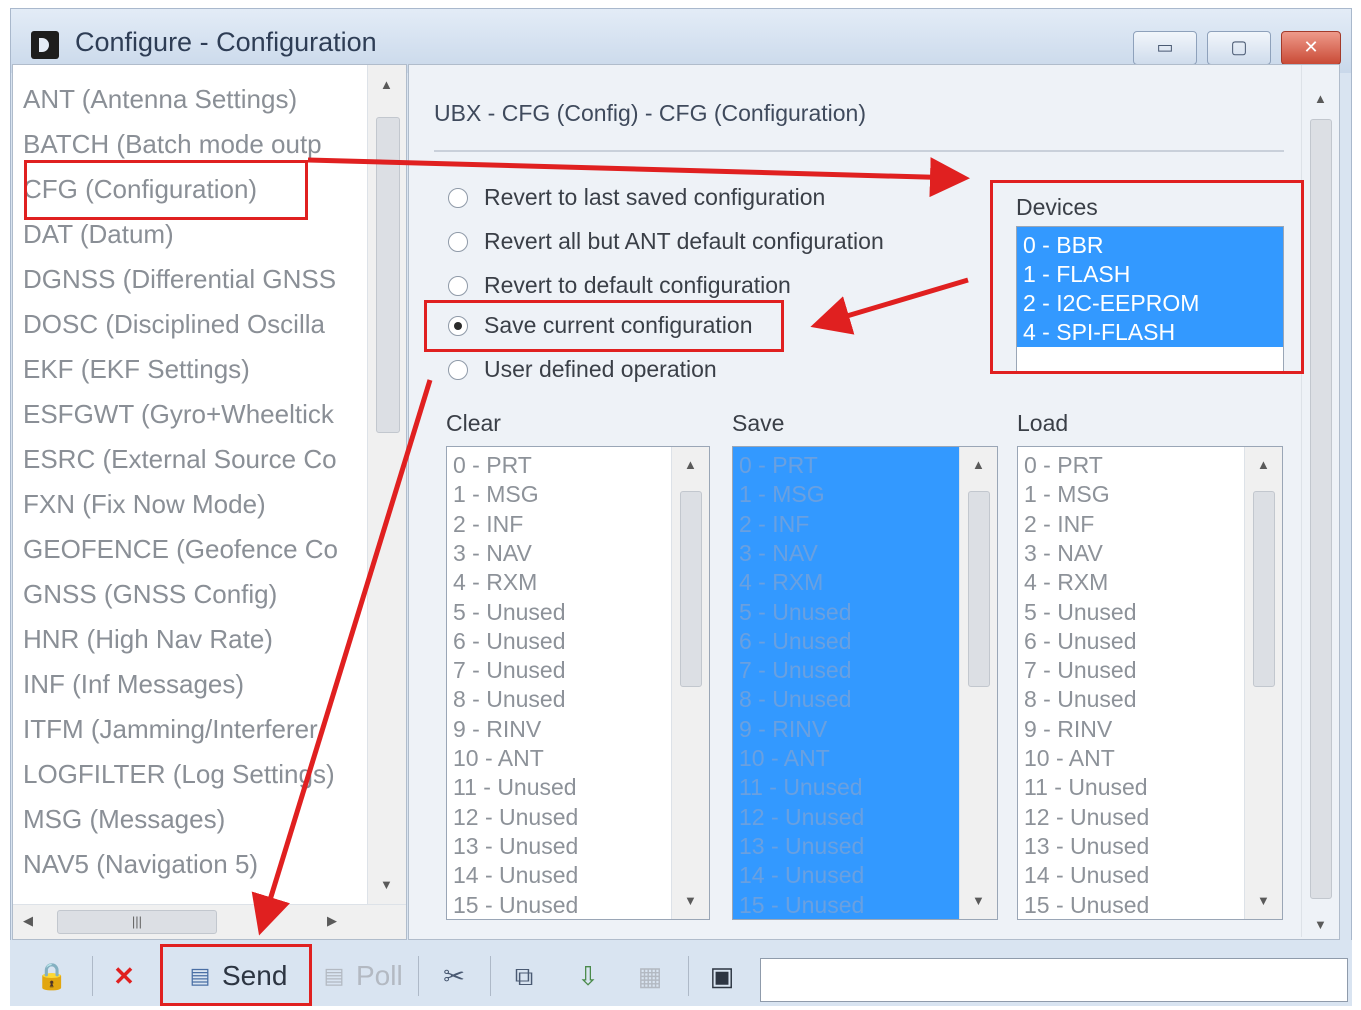  I want to click on grid-icon: ▦, so click(650, 976).